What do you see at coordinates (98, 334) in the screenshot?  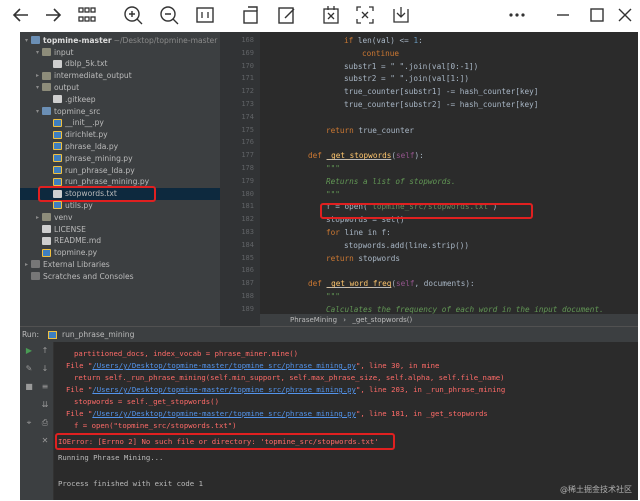 I see `run-config-tab: run_phrase_mining` at bounding box center [98, 334].